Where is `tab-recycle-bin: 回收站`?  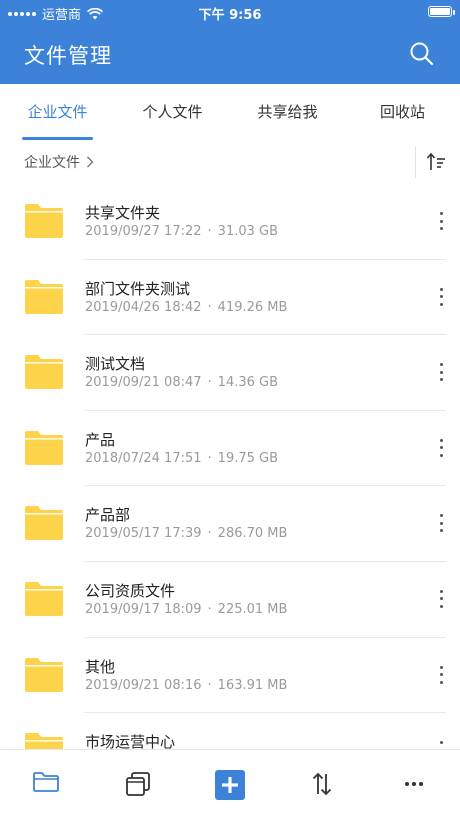 tab-recycle-bin: 回收站 is located at coordinates (402, 112).